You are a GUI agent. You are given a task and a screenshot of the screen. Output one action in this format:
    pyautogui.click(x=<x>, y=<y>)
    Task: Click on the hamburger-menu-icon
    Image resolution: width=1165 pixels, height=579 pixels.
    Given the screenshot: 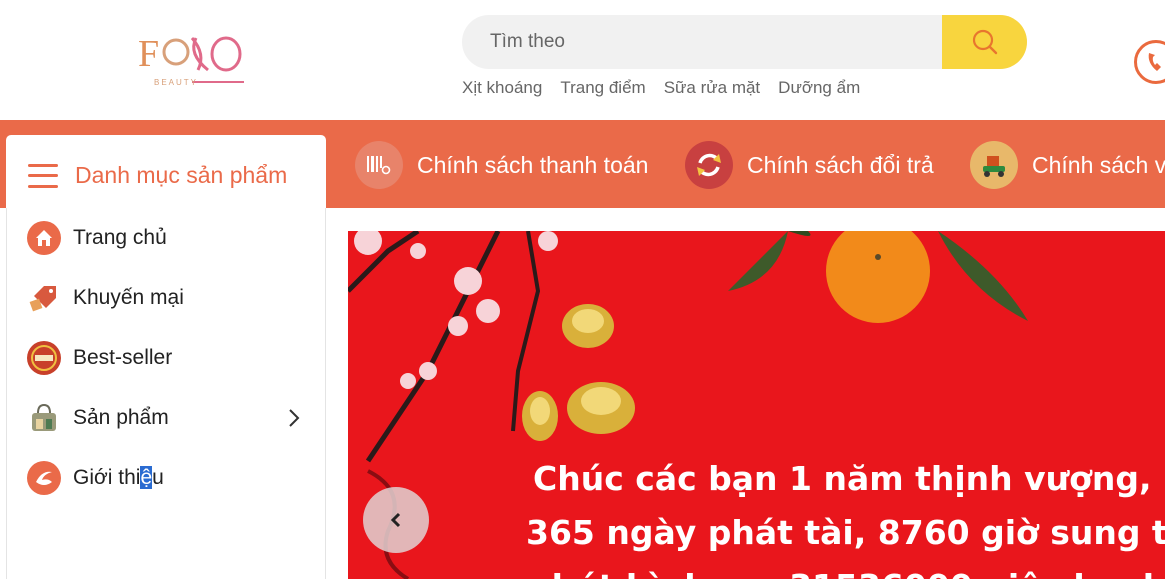 What is the action you would take?
    pyautogui.click(x=43, y=175)
    